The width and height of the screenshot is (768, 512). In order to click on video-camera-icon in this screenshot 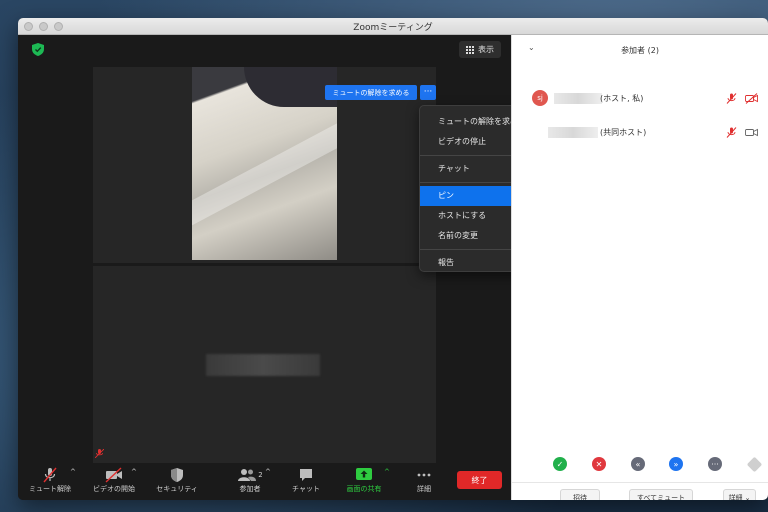, I will do `click(751, 132)`.